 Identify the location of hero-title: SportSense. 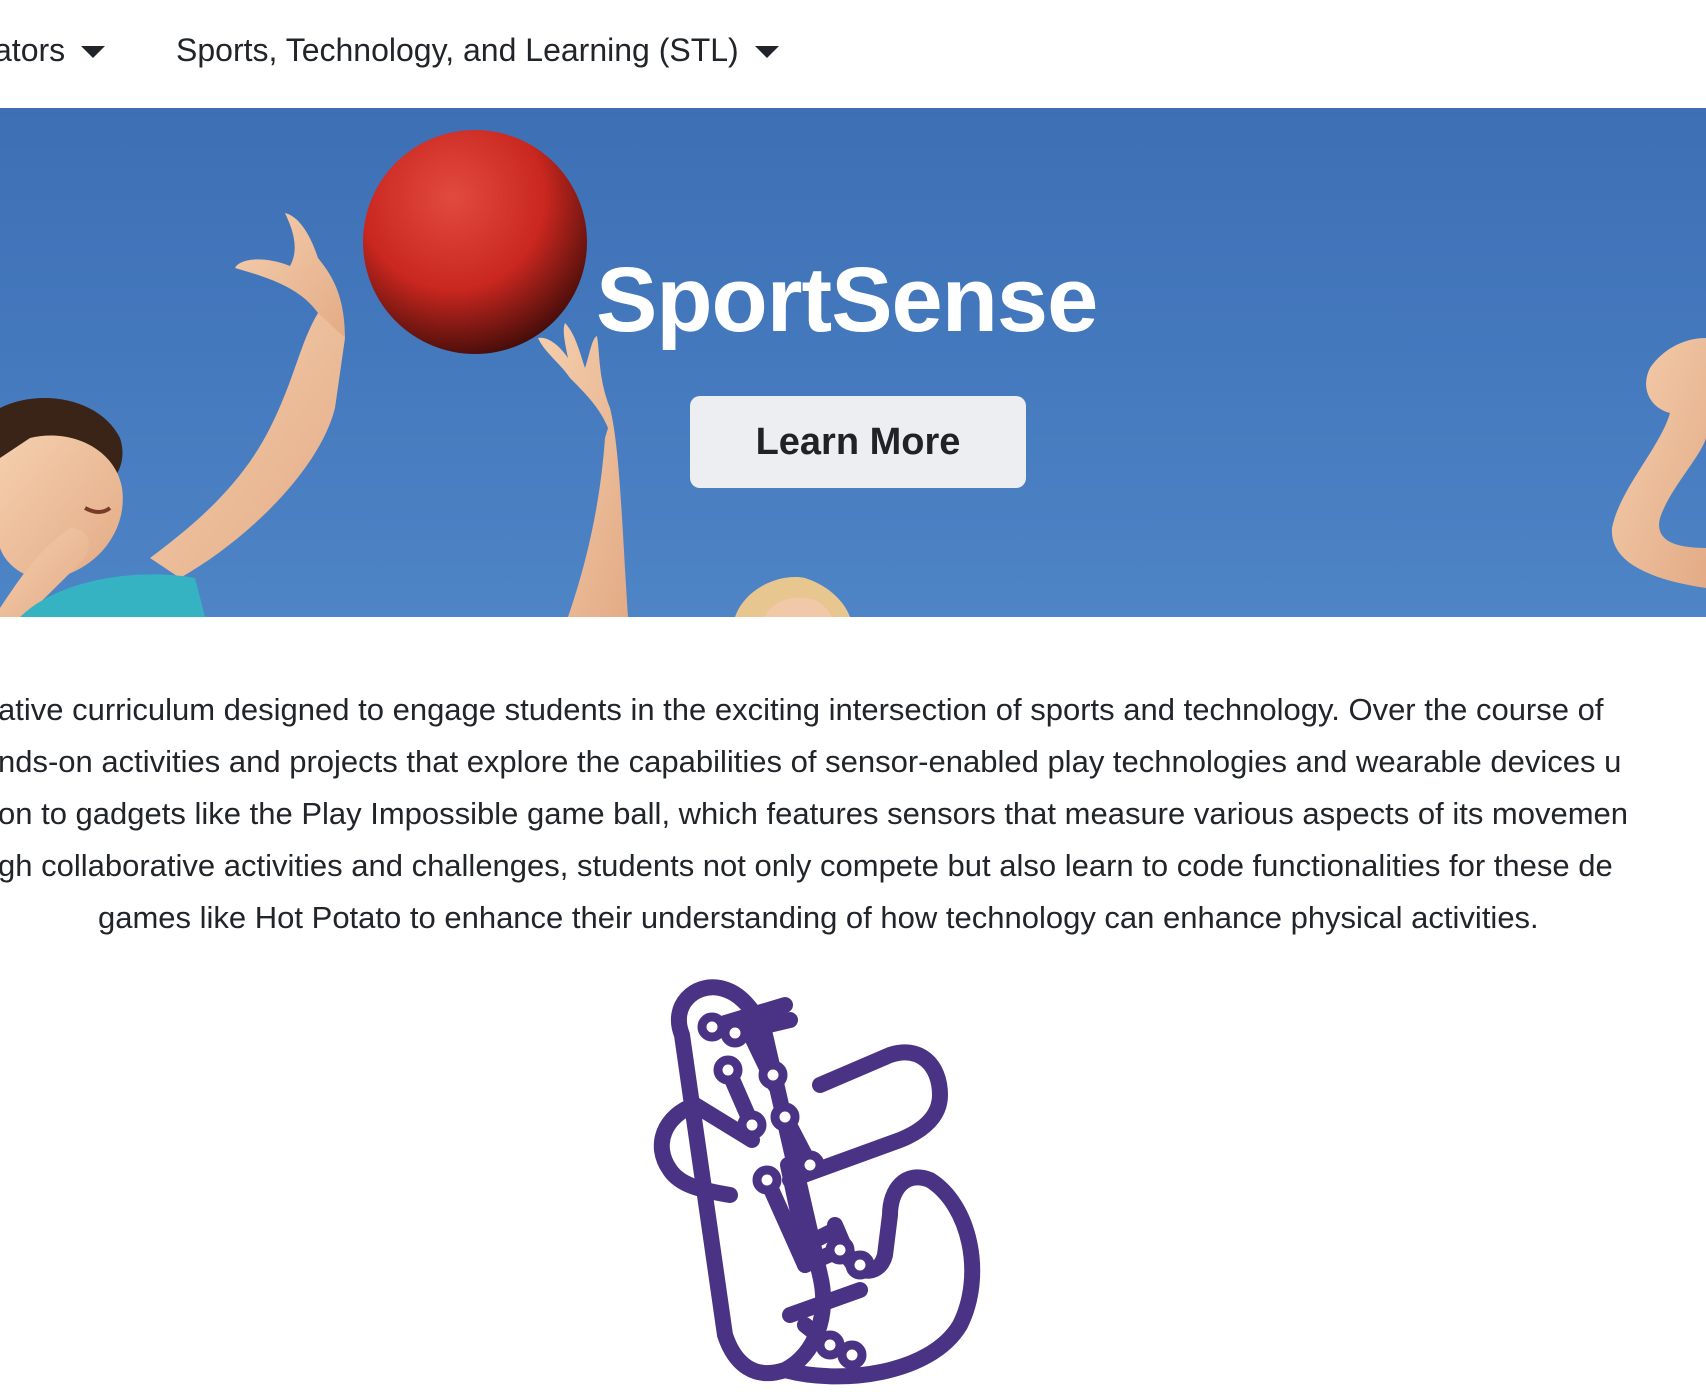
(847, 300).